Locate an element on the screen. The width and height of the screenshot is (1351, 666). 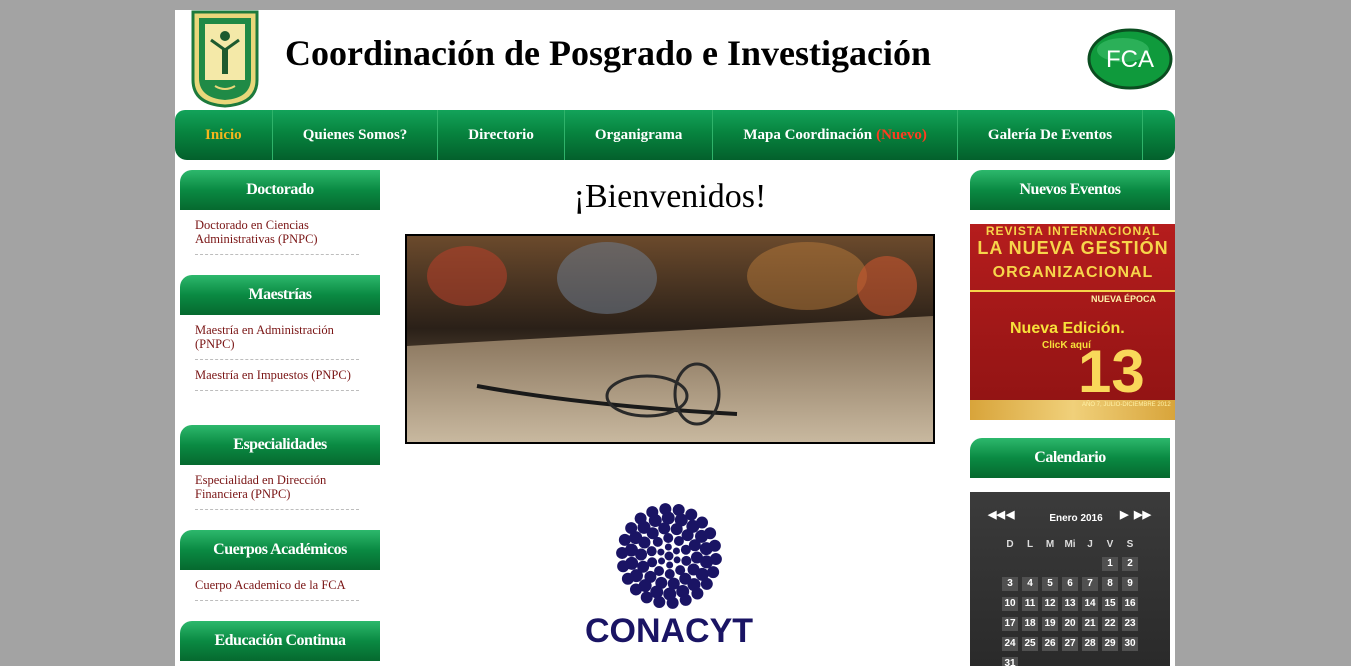
next-year-icon: ▶▶ is located at coordinates (1142, 514).